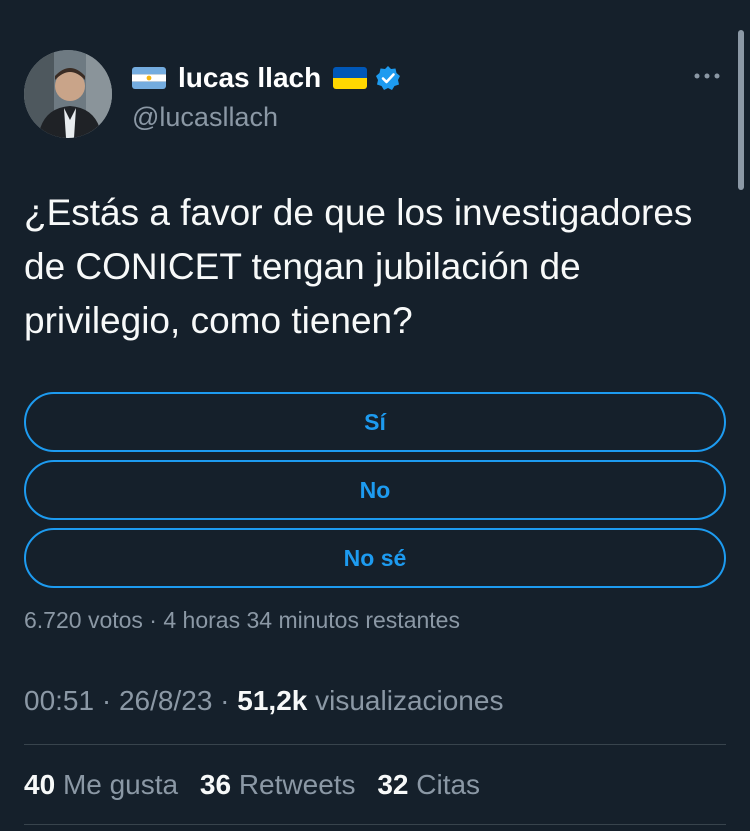 The height and width of the screenshot is (831, 750). What do you see at coordinates (120, 784) in the screenshot?
I see `likes-label: Me gusta` at bounding box center [120, 784].